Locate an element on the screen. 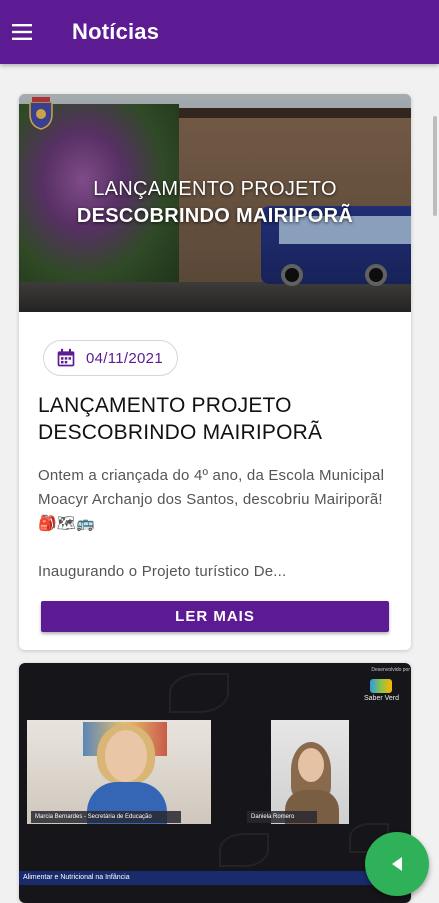 This screenshot has height=903, width=439. brand-small-text: Desenvolvido por is located at coordinates (390, 670).